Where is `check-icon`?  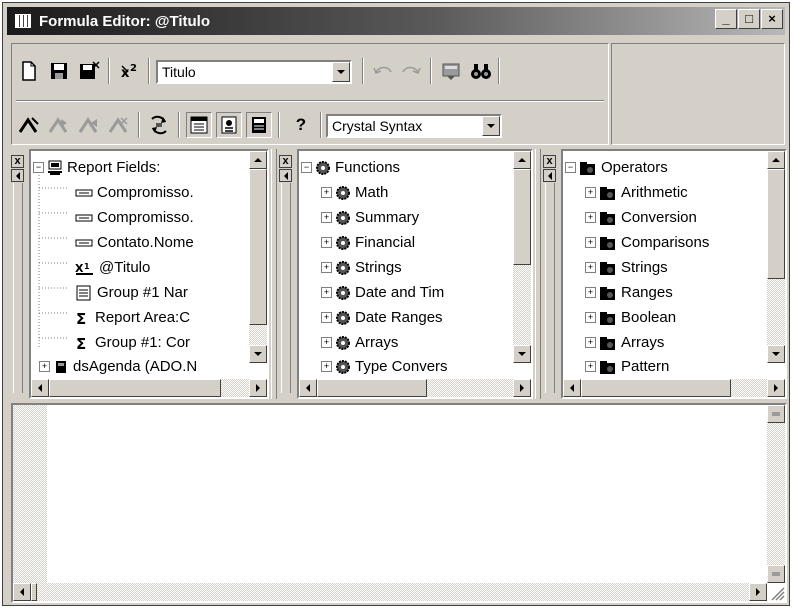
check-icon is located at coordinates (159, 125).